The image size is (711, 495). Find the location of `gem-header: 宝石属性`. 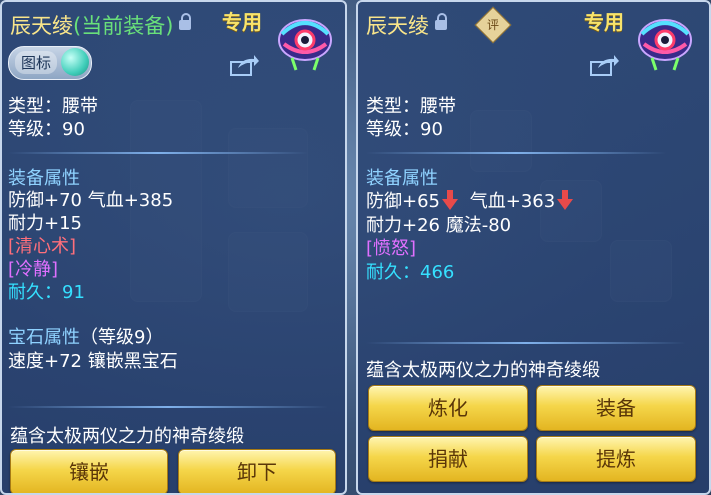

gem-header: 宝石属性 is located at coordinates (44, 337).